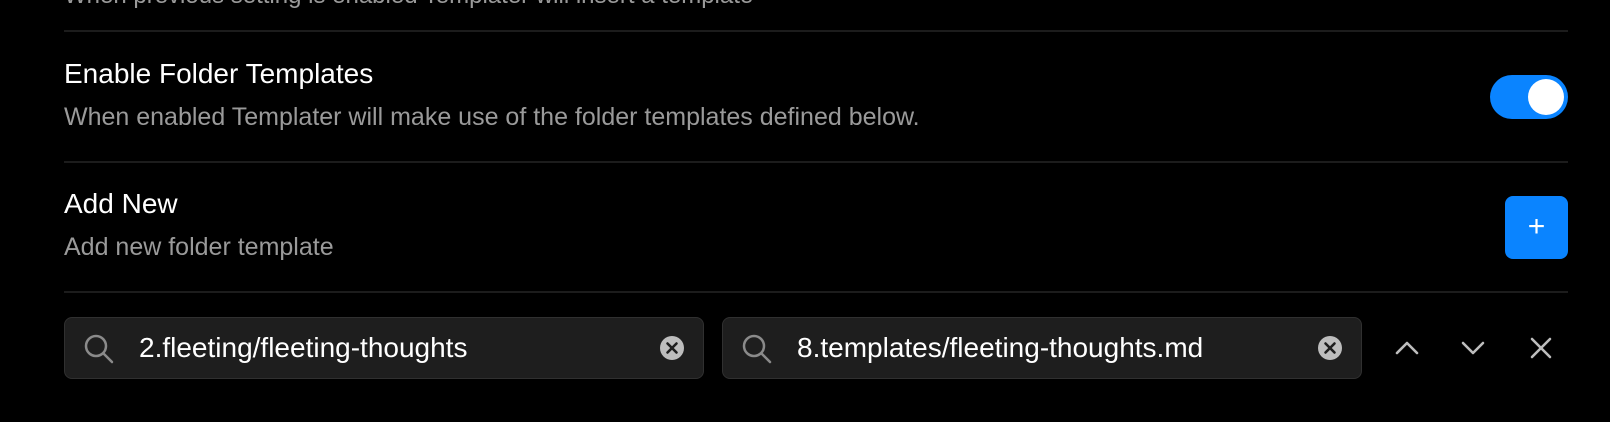  Describe the element at coordinates (303, 348) in the screenshot. I see `folder-path-value: 2.fleeting/fleeting-thoughts` at that location.